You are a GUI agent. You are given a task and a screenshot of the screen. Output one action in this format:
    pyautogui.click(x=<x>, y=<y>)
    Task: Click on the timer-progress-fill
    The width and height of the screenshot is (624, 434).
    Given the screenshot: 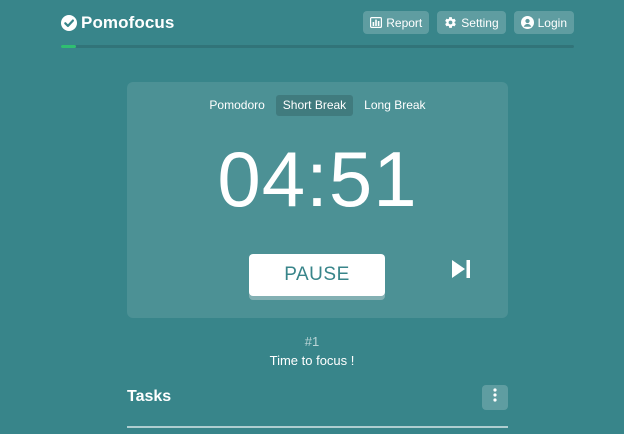 What is the action you would take?
    pyautogui.click(x=69, y=46)
    